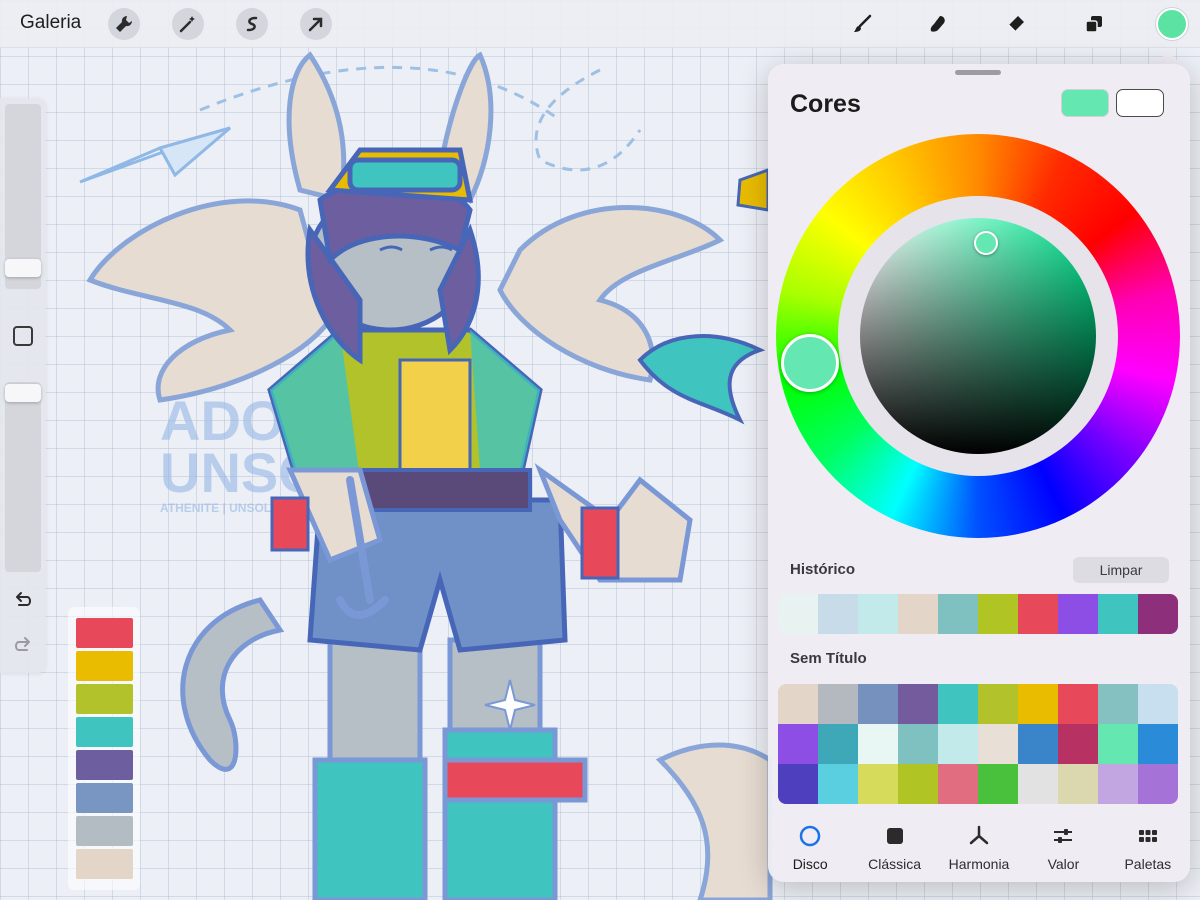 Image resolution: width=1200 pixels, height=900 pixels. Describe the element at coordinates (986, 243) in the screenshot. I see `saturation-knob` at that location.